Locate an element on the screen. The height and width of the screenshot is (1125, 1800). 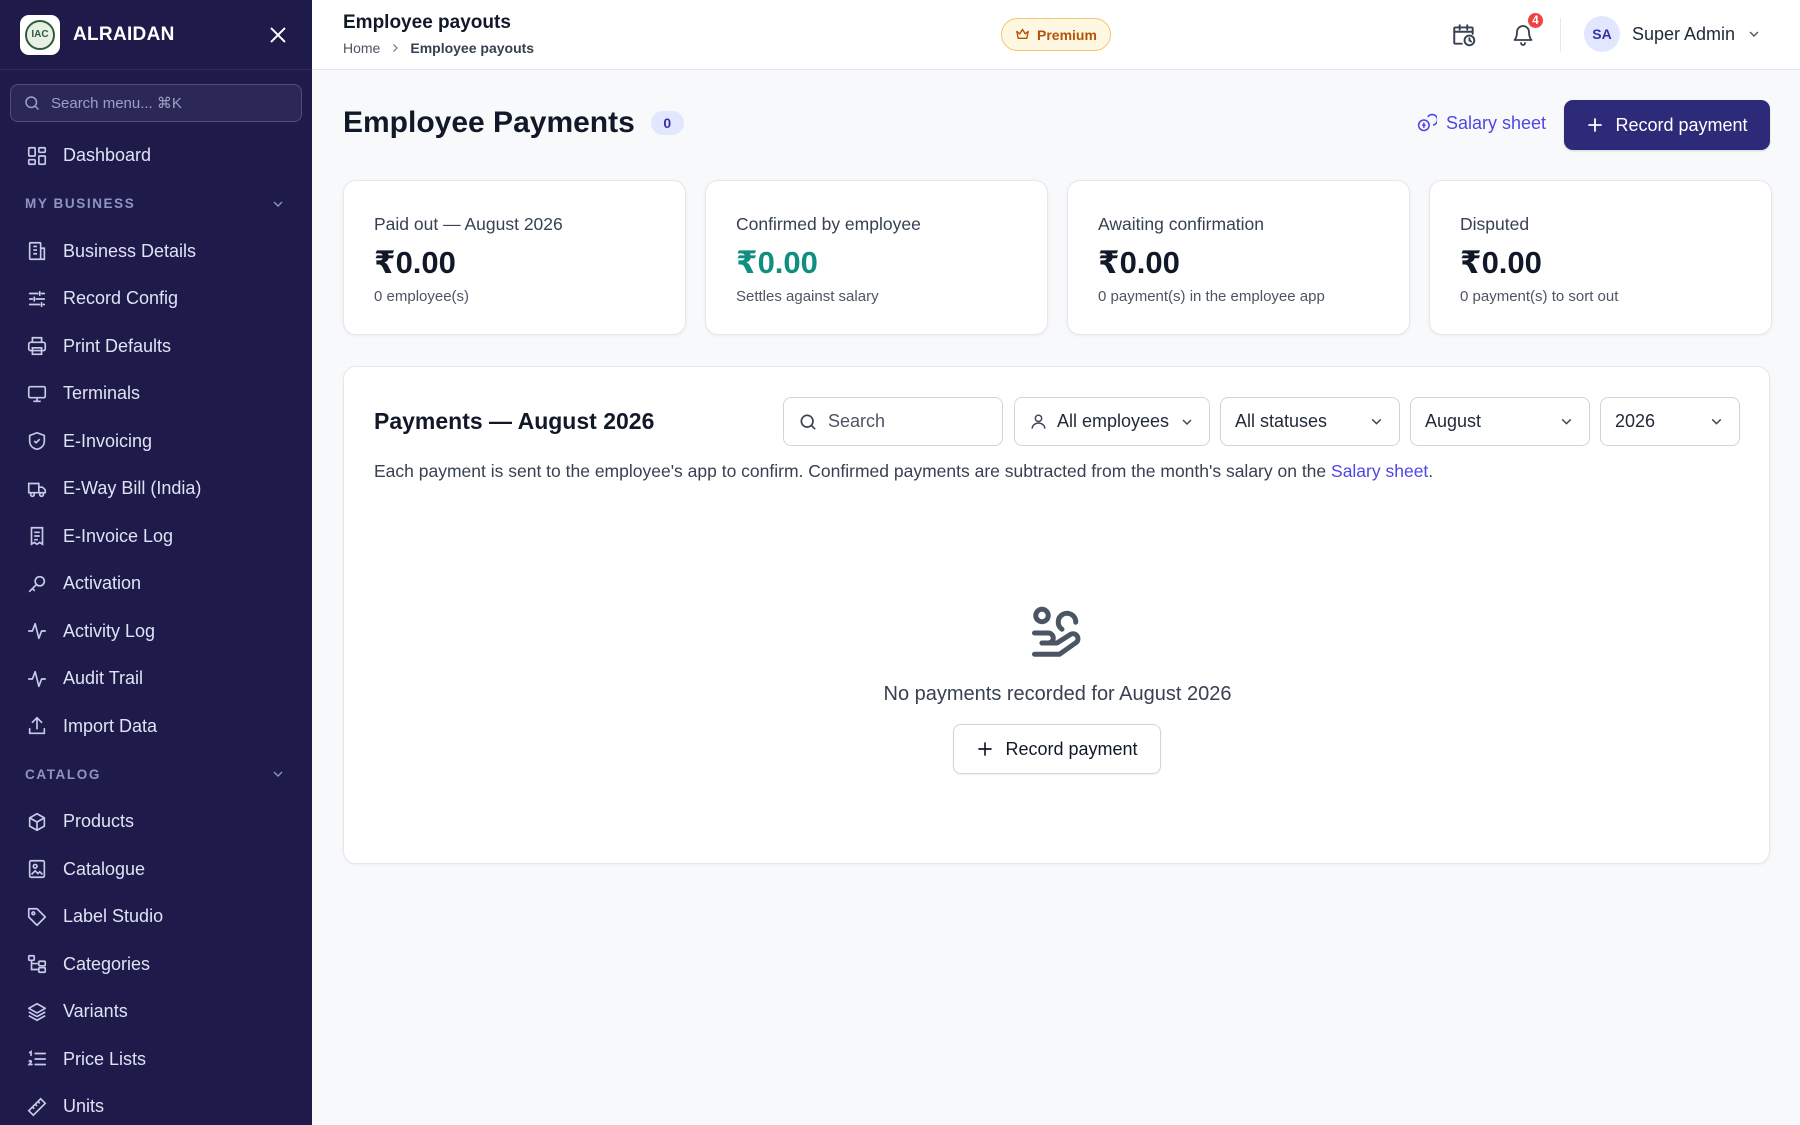
breadcrumb-home: Home is located at coordinates (361, 48).